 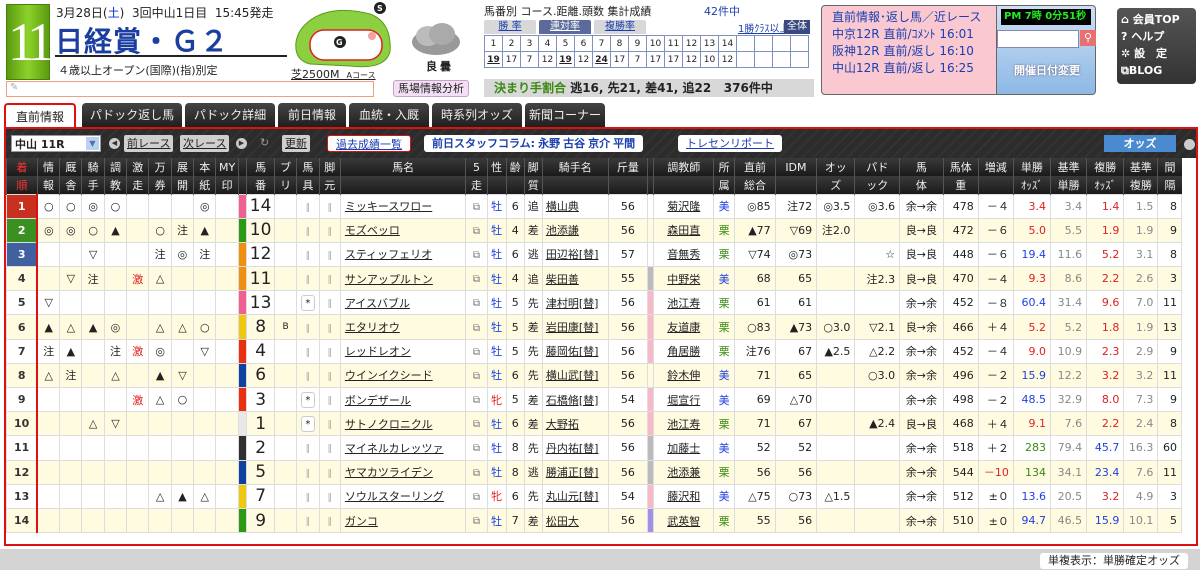 I want to click on jockey-link: 岩田康[替], so click(x=575, y=327).